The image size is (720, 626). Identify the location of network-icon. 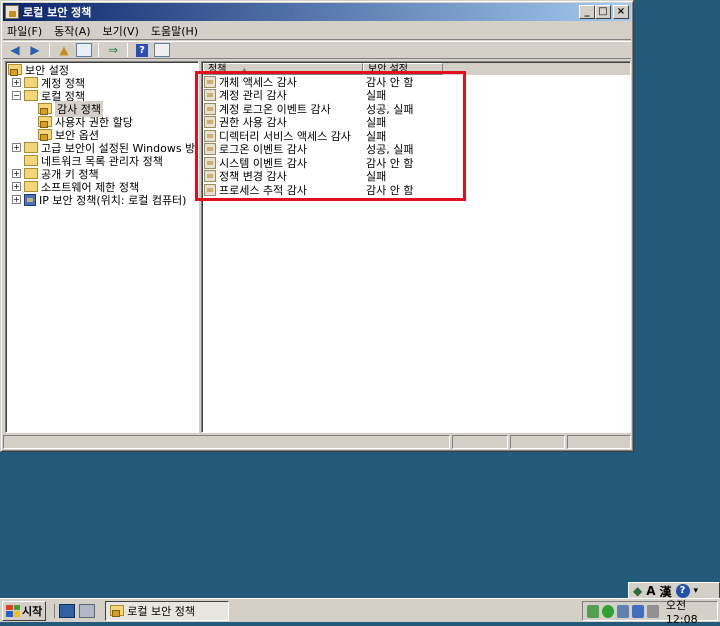
(593, 611).